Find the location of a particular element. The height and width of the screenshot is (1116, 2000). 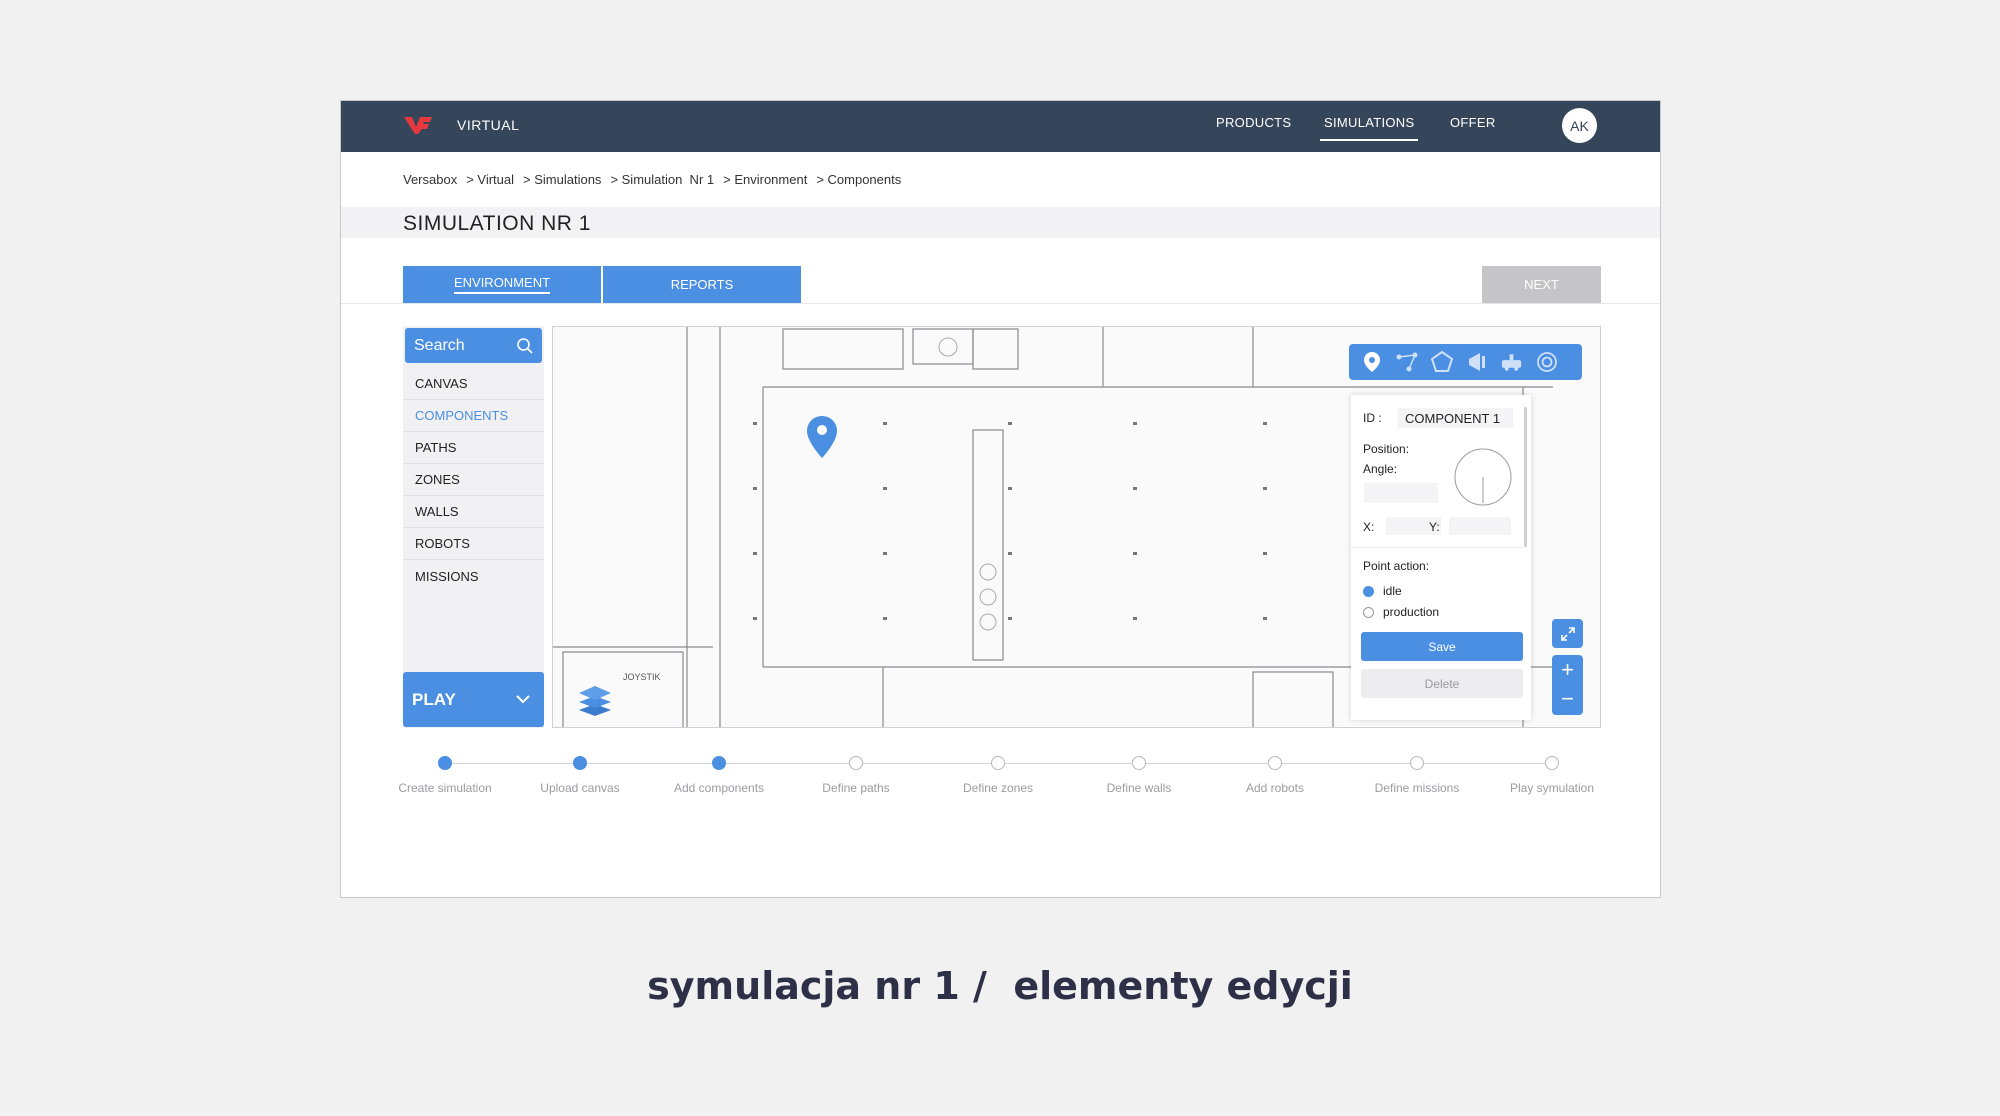

nav-simulations: SIMULATIONS is located at coordinates (1369, 128).